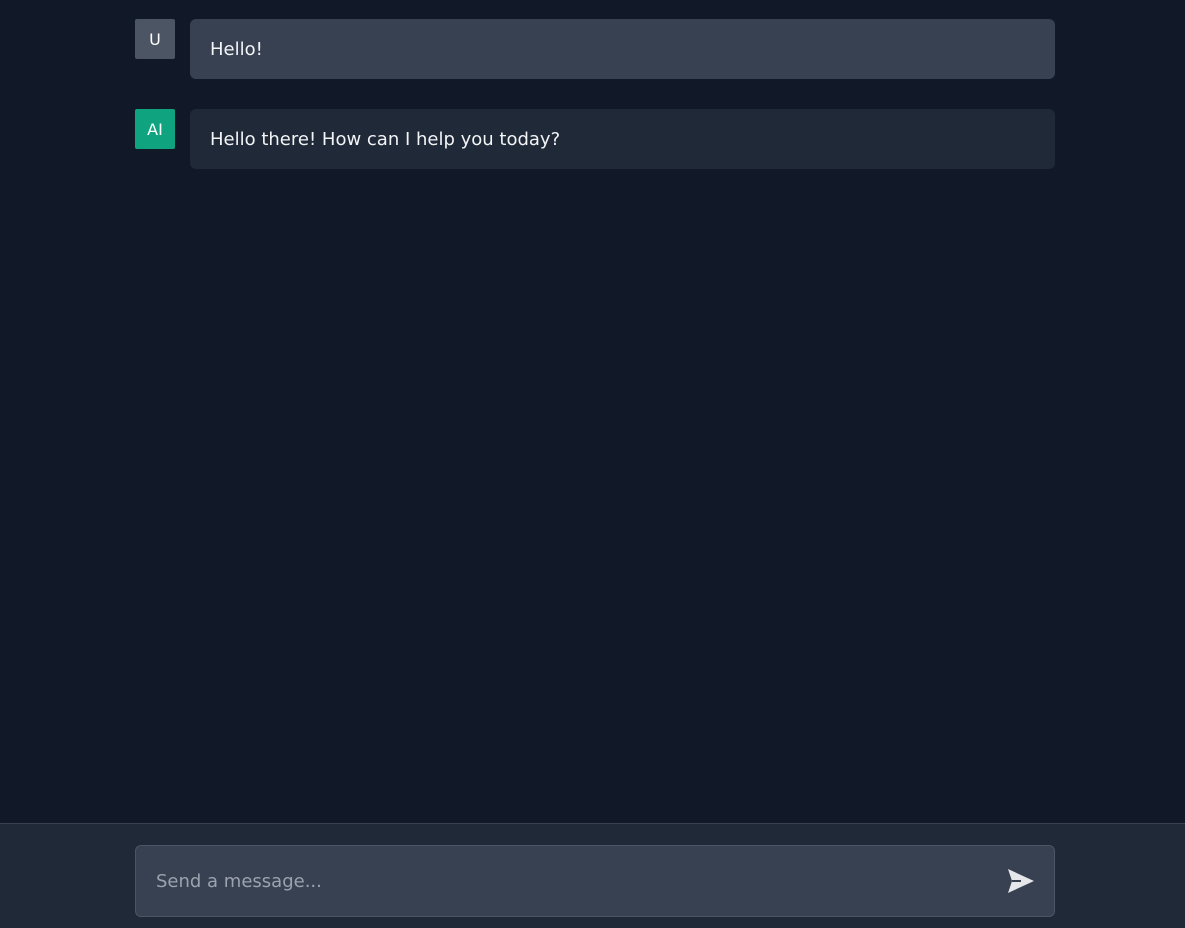 This screenshot has width=1185, height=928. I want to click on user-avatar: U, so click(155, 39).